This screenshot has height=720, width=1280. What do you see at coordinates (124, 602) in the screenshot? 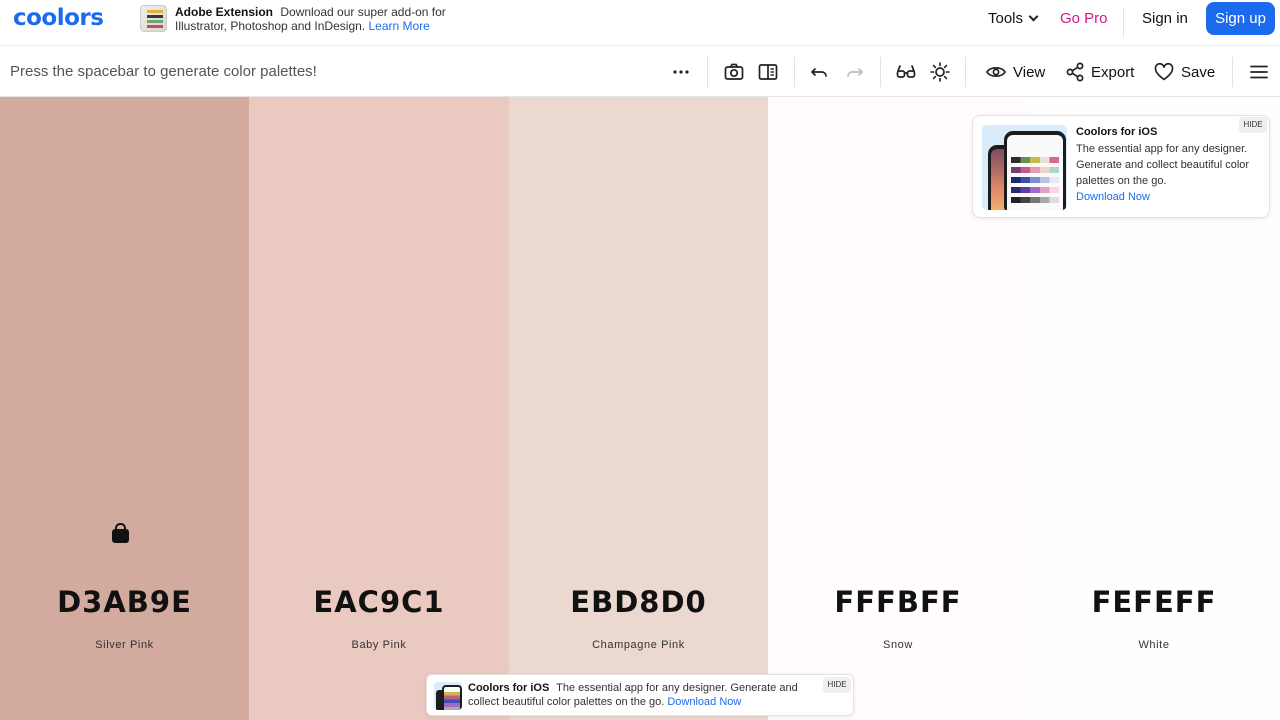
I see `hex-code: D3AB9E` at bounding box center [124, 602].